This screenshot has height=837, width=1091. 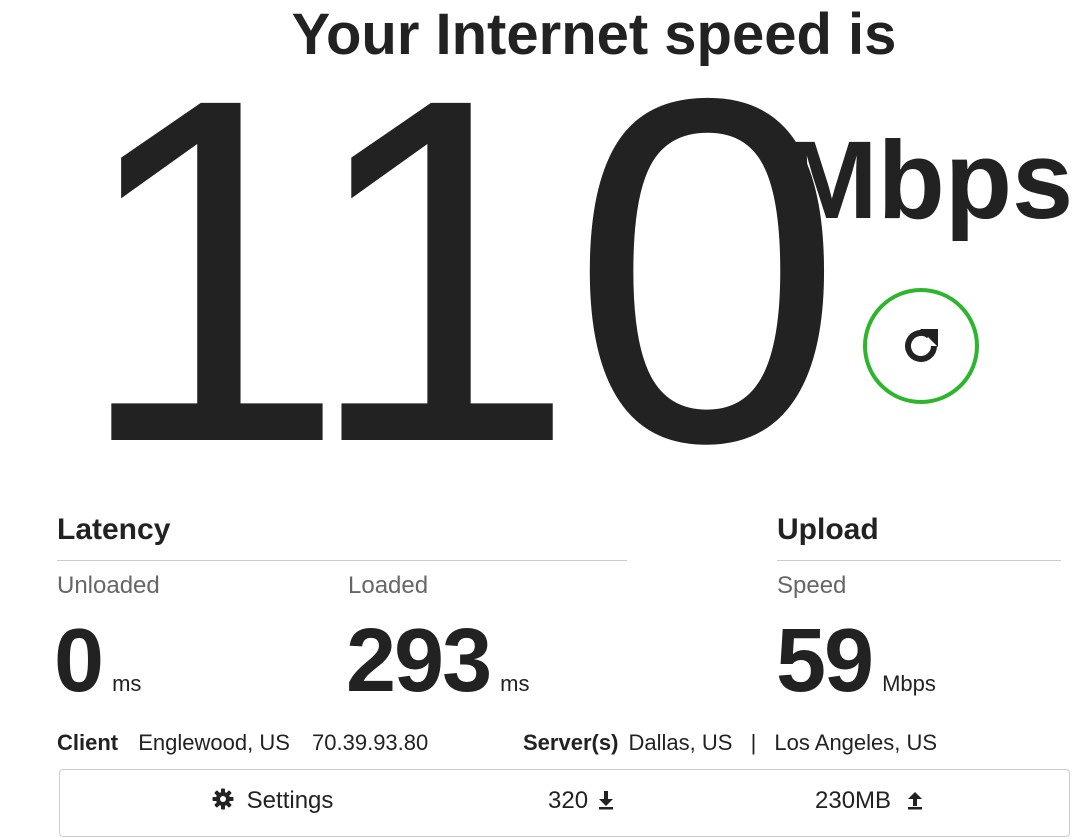 I want to click on client-ip: 70.39.93.80, so click(x=370, y=742).